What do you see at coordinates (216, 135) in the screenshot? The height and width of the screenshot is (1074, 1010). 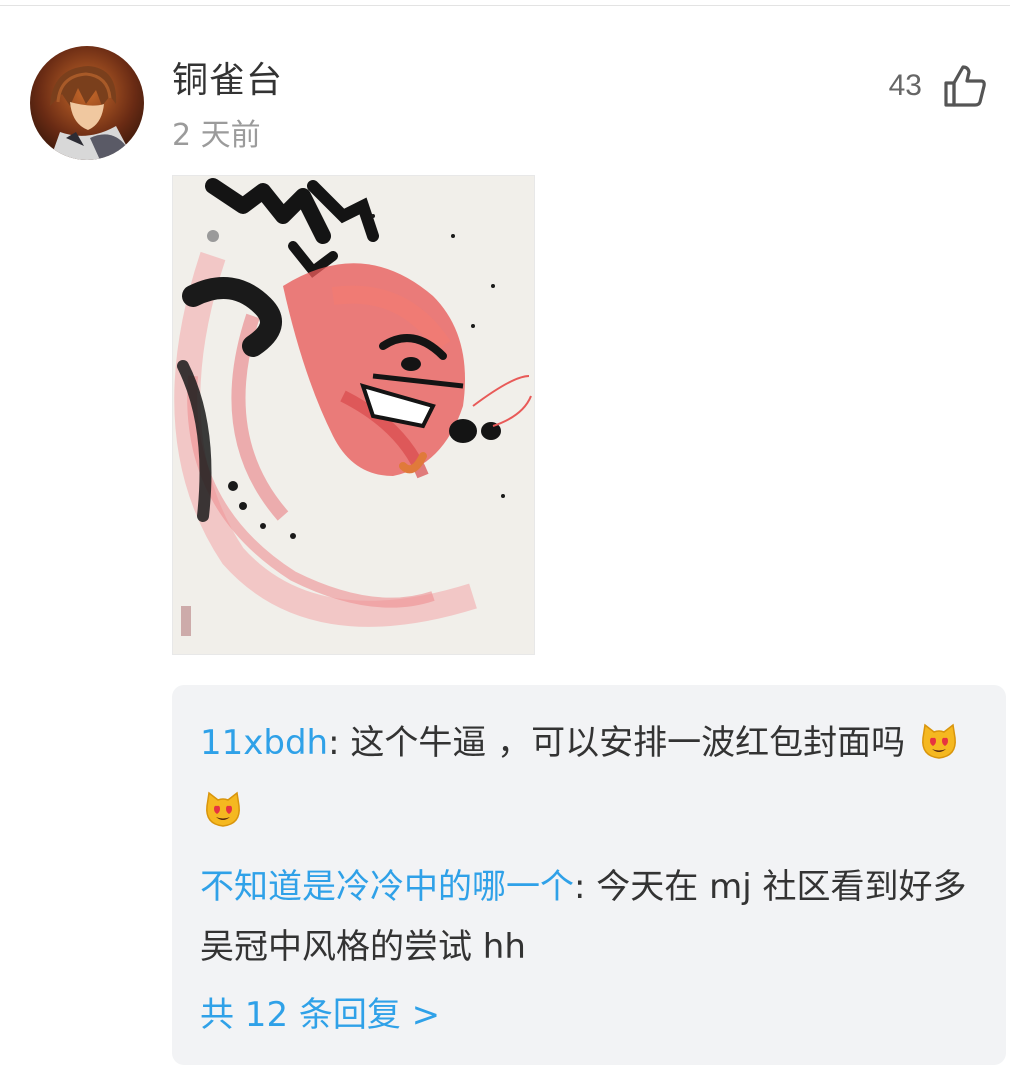 I see `comment-timestamp: 2 天前` at bounding box center [216, 135].